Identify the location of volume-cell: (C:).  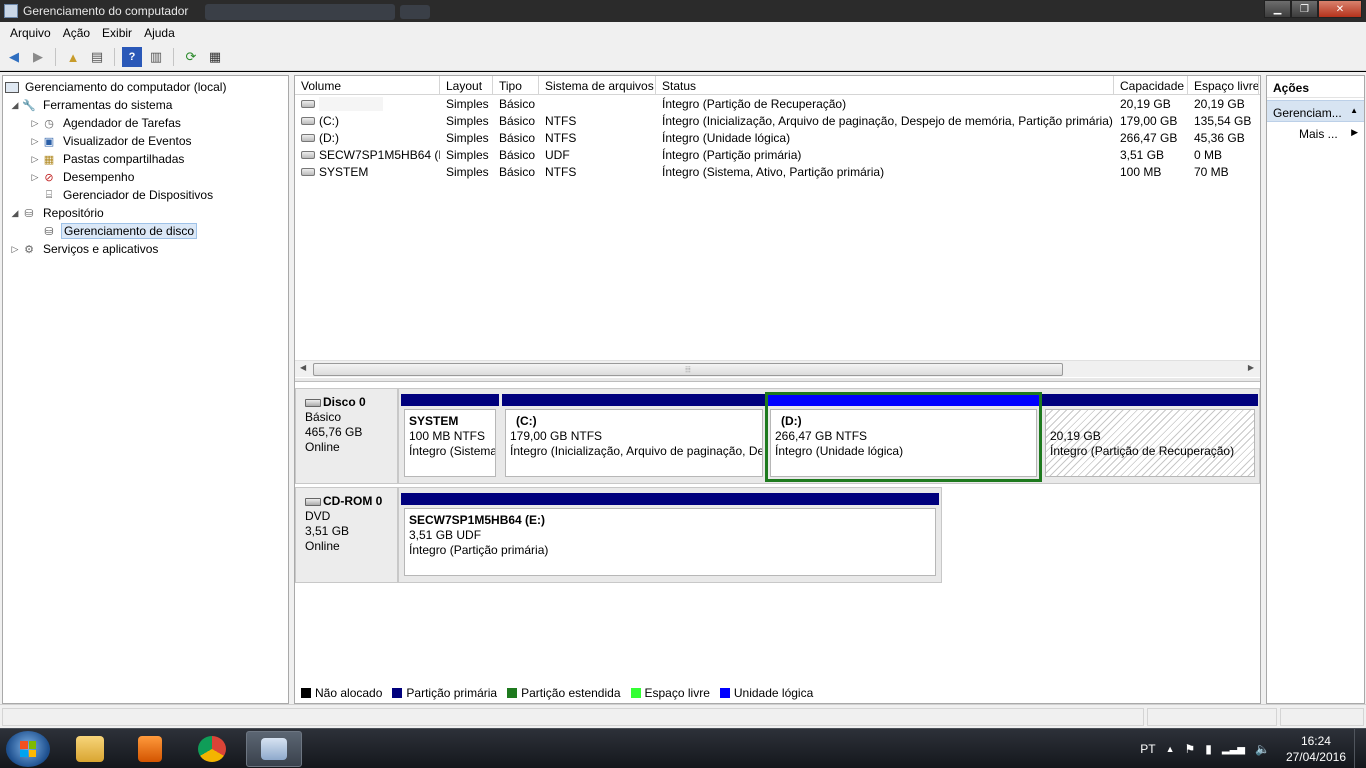
(367, 121).